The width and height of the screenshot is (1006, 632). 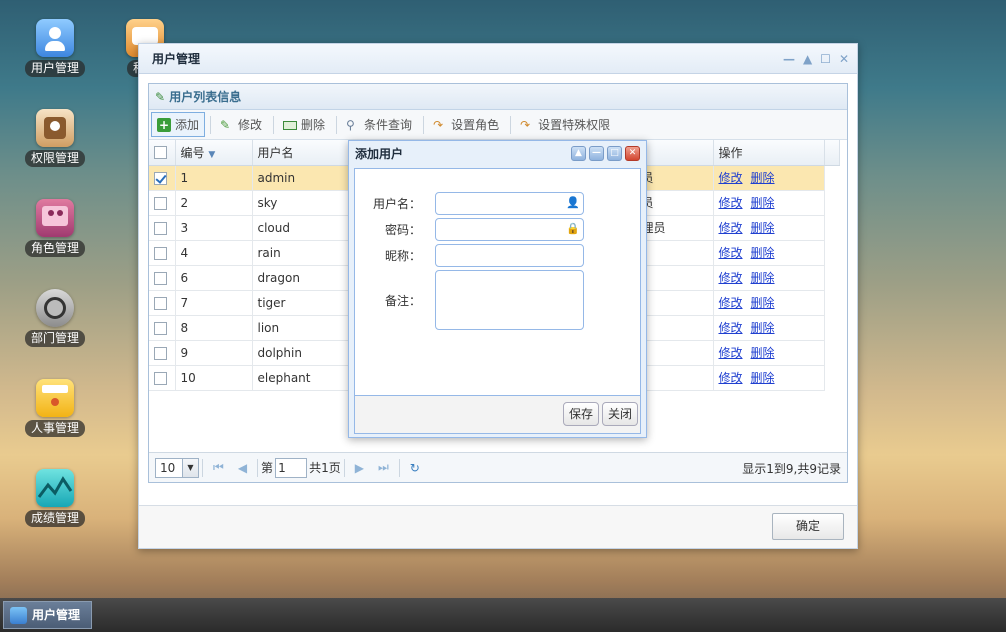 What do you see at coordinates (497, 415) in the screenshot?
I see `dialog-footer: 保存 关闭` at bounding box center [497, 415].